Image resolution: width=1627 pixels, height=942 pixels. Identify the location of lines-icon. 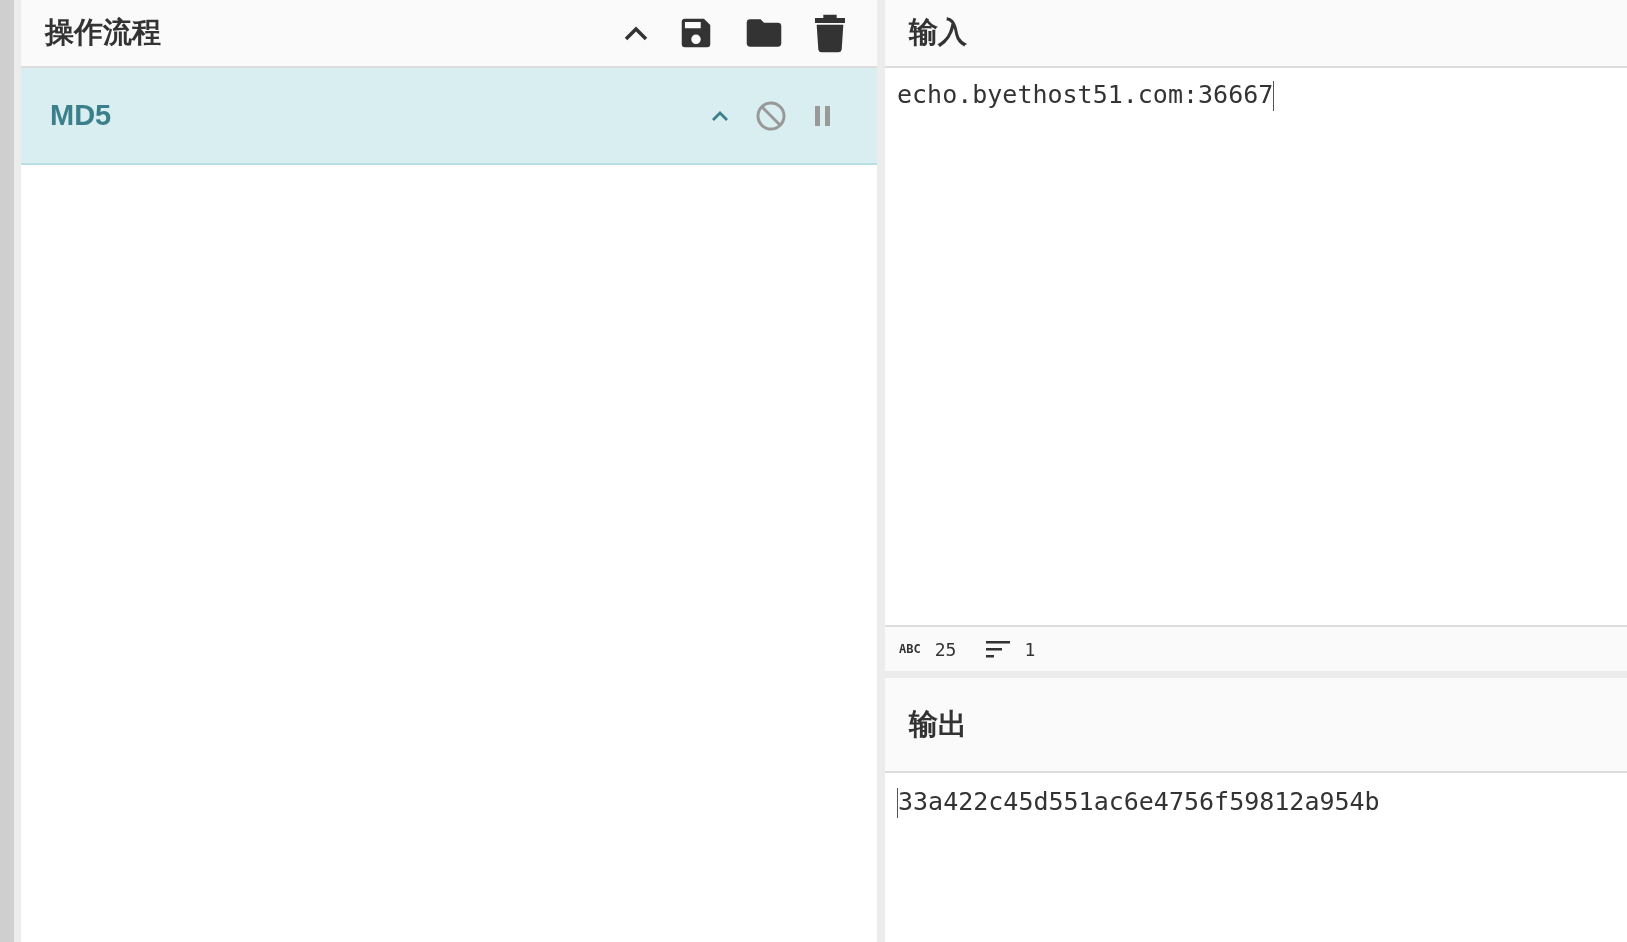
(998, 649).